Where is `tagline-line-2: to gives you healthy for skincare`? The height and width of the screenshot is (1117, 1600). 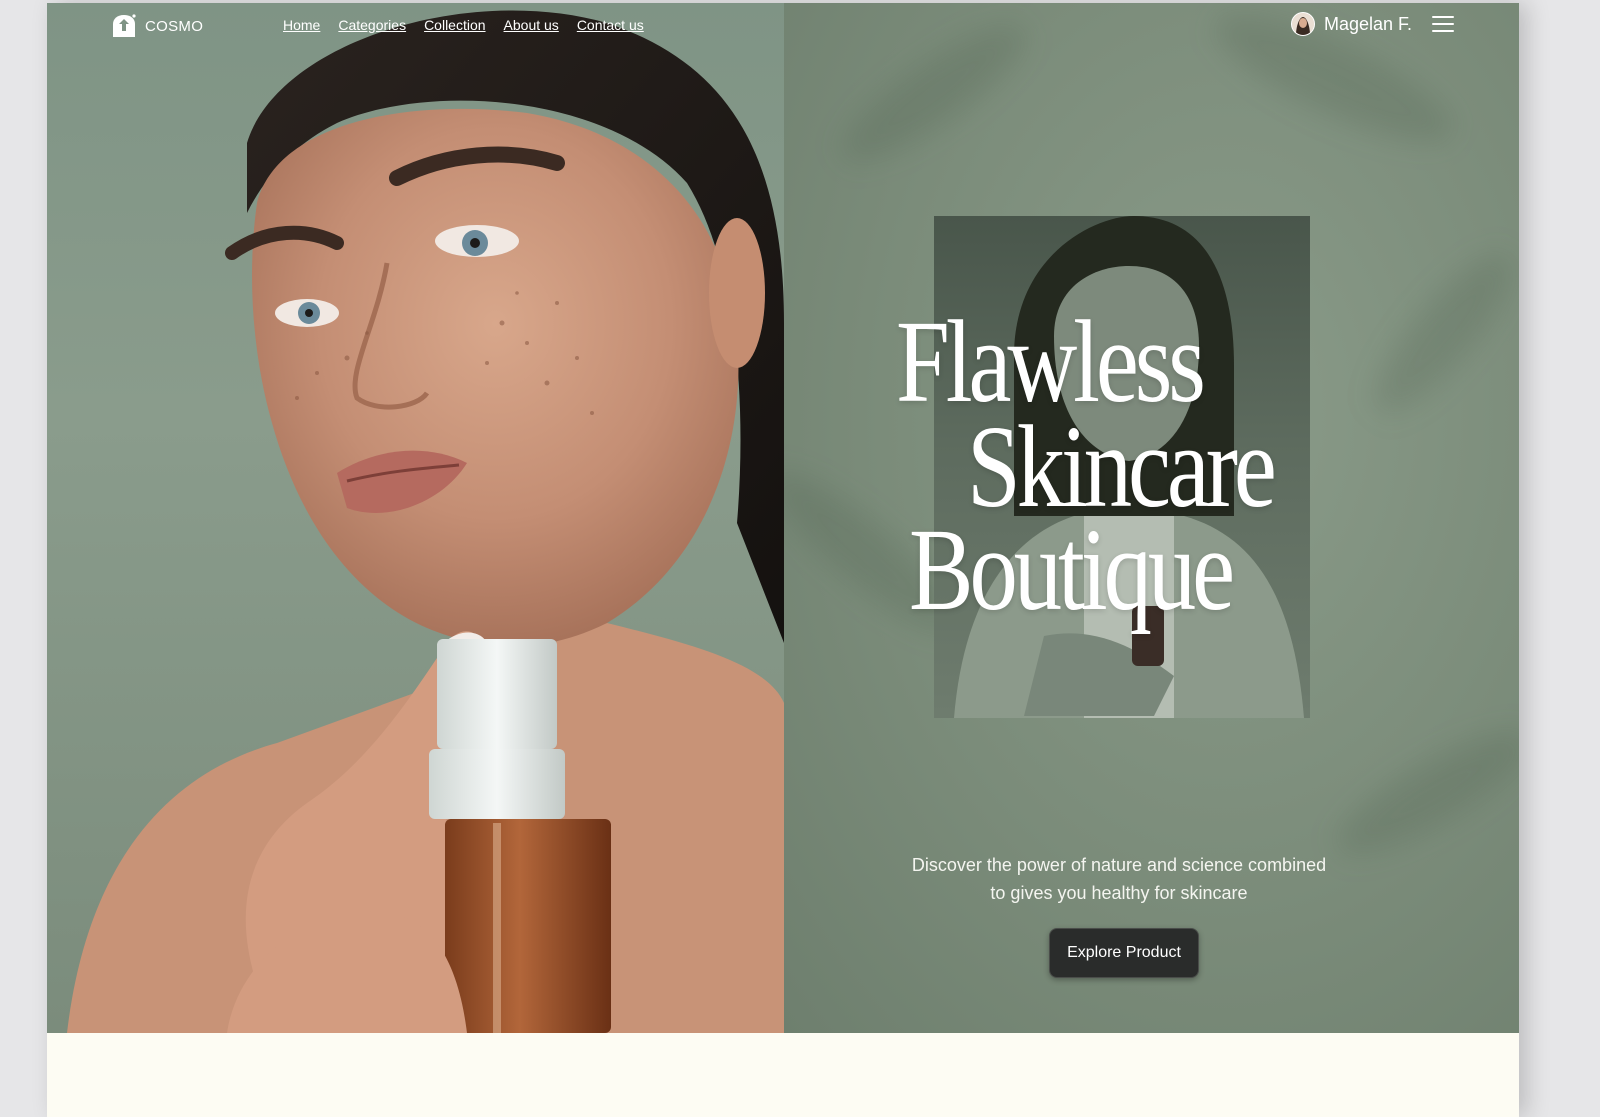 tagline-line-2: to gives you healthy for skincare is located at coordinates (1119, 893).